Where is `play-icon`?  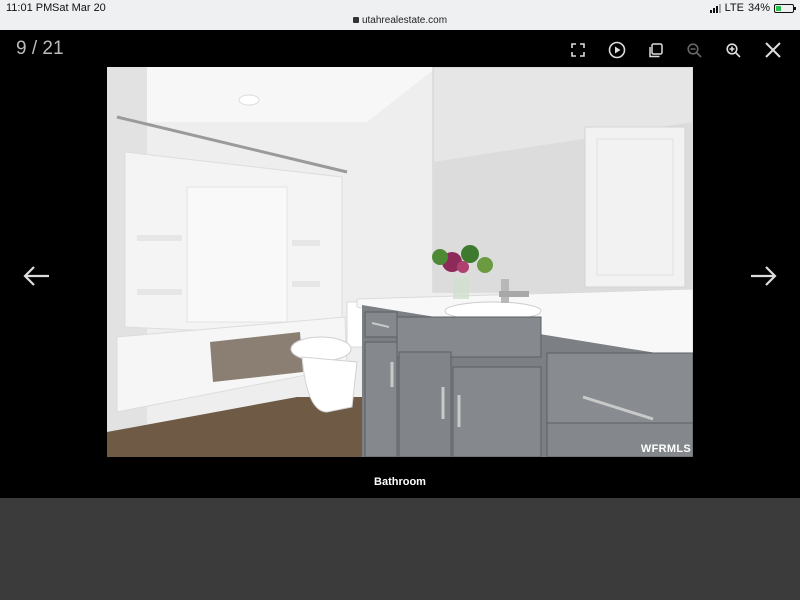
play-icon is located at coordinates (616, 50).